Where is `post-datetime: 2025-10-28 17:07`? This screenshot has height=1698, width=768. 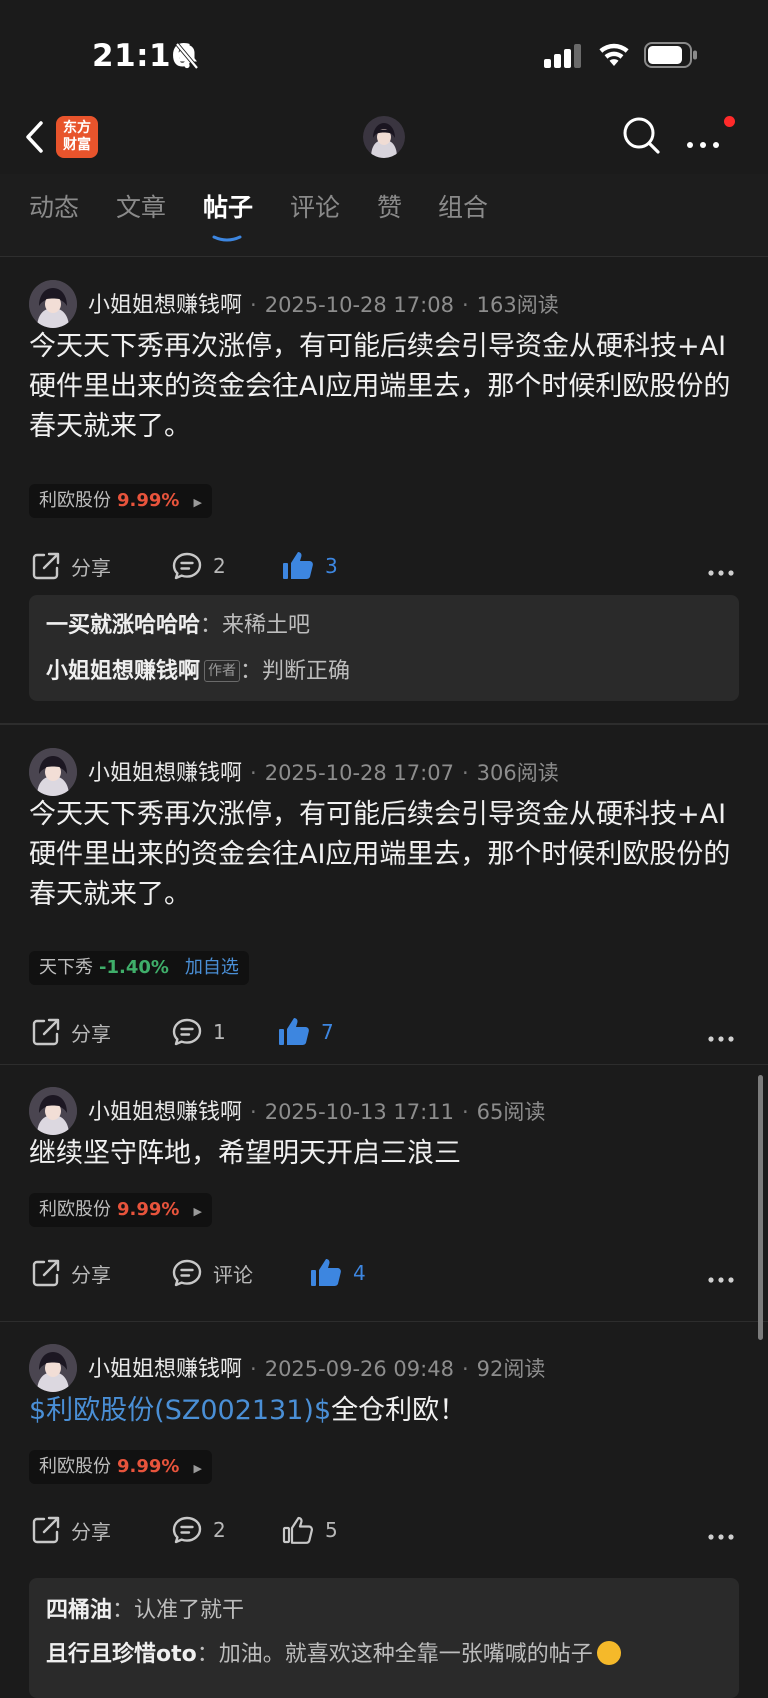 post-datetime: 2025-10-28 17:07 is located at coordinates (359, 773).